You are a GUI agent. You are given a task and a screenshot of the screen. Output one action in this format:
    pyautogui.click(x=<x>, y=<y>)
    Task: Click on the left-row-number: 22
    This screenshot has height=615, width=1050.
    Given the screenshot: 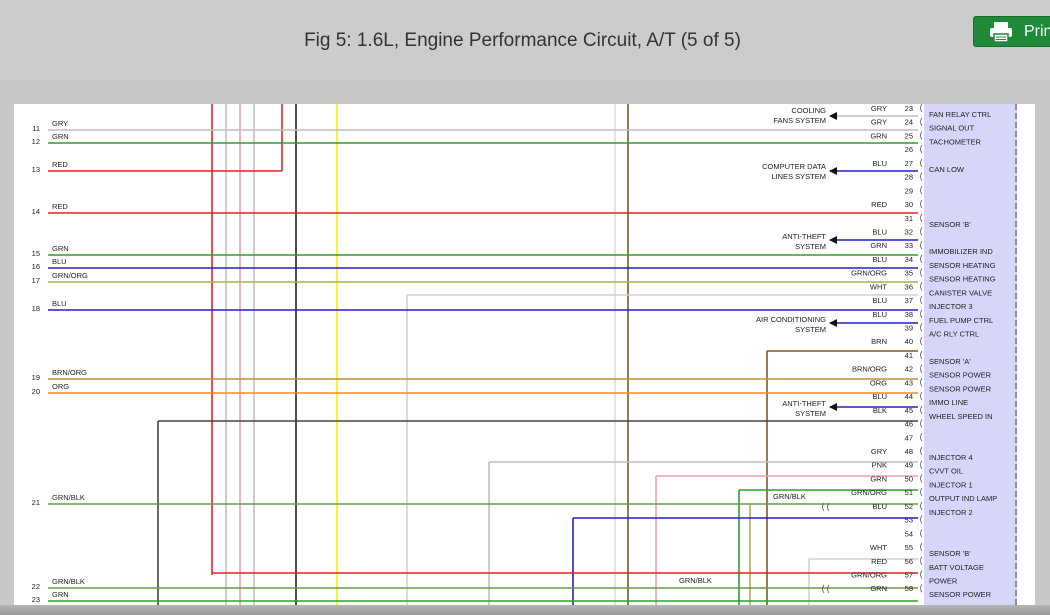 What is the action you would take?
    pyautogui.click(x=36, y=586)
    